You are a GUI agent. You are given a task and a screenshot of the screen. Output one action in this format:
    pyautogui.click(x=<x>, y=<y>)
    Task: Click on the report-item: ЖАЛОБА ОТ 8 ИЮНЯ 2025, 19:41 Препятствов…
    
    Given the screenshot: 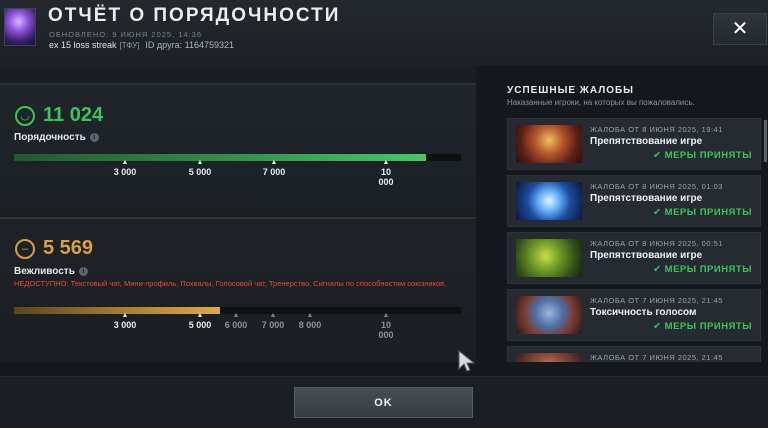 What is the action you would take?
    pyautogui.click(x=634, y=144)
    